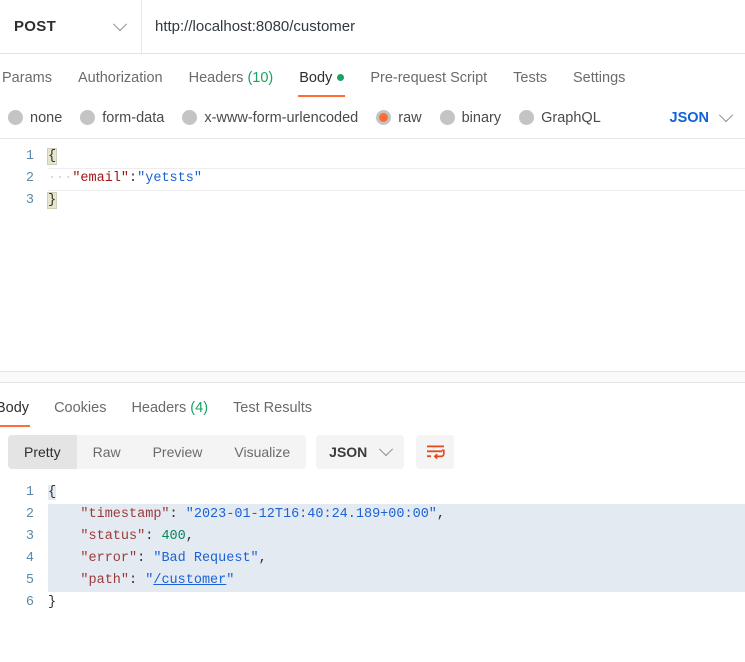 The width and height of the screenshot is (745, 662). I want to click on body-type-binary: binary, so click(470, 117).